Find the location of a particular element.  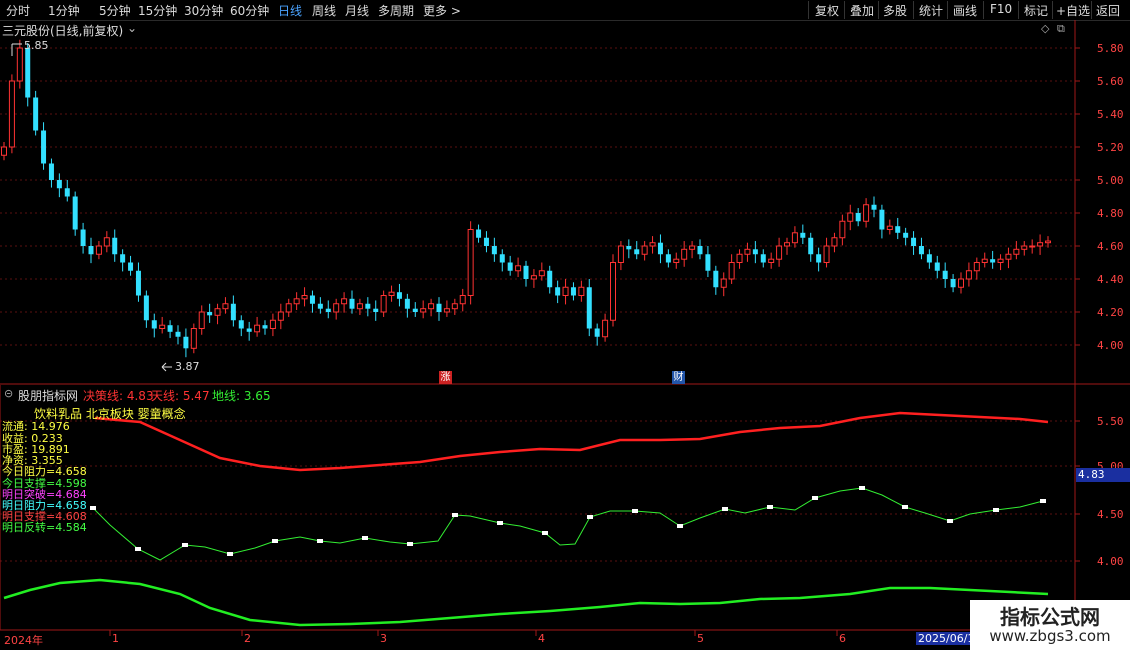

date-label: 2024年 is located at coordinates (23, 640).